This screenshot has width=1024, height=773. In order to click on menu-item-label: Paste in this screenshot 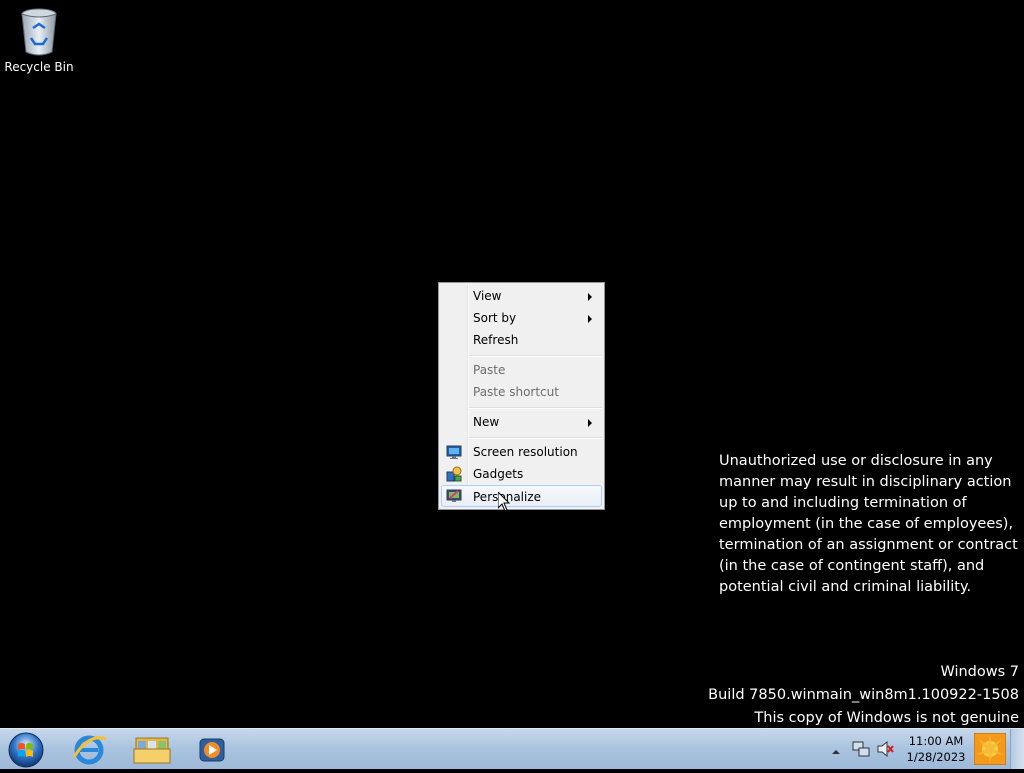, I will do `click(489, 370)`.